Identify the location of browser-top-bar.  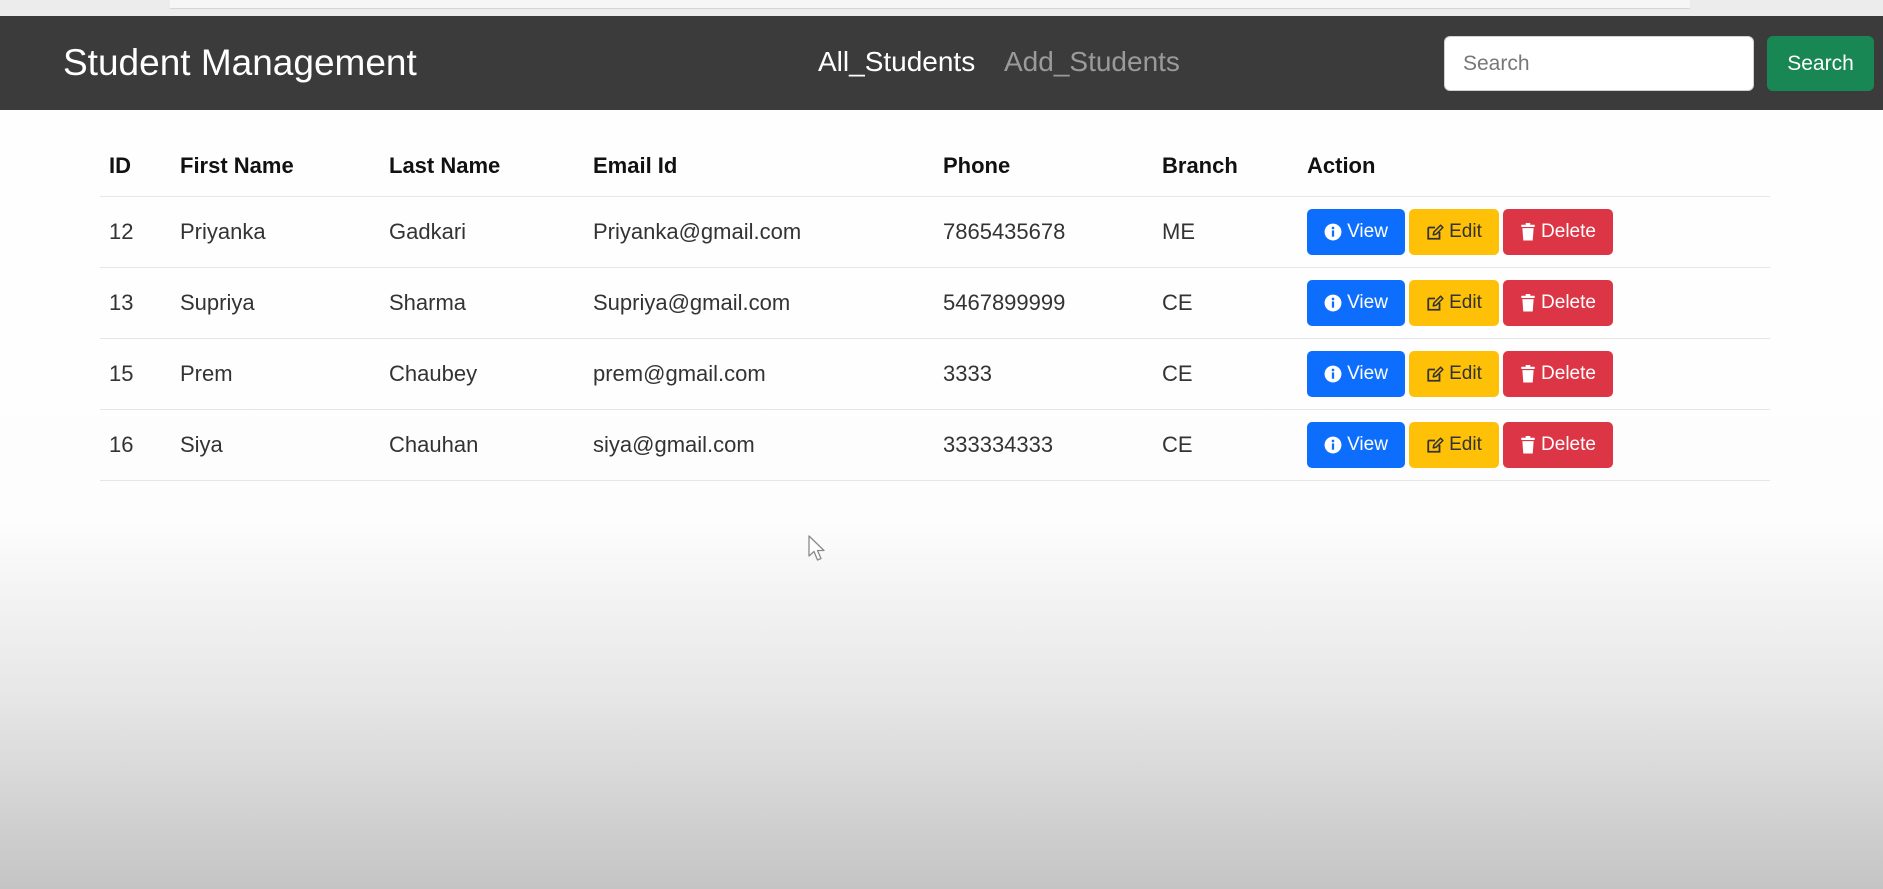
(930, 4).